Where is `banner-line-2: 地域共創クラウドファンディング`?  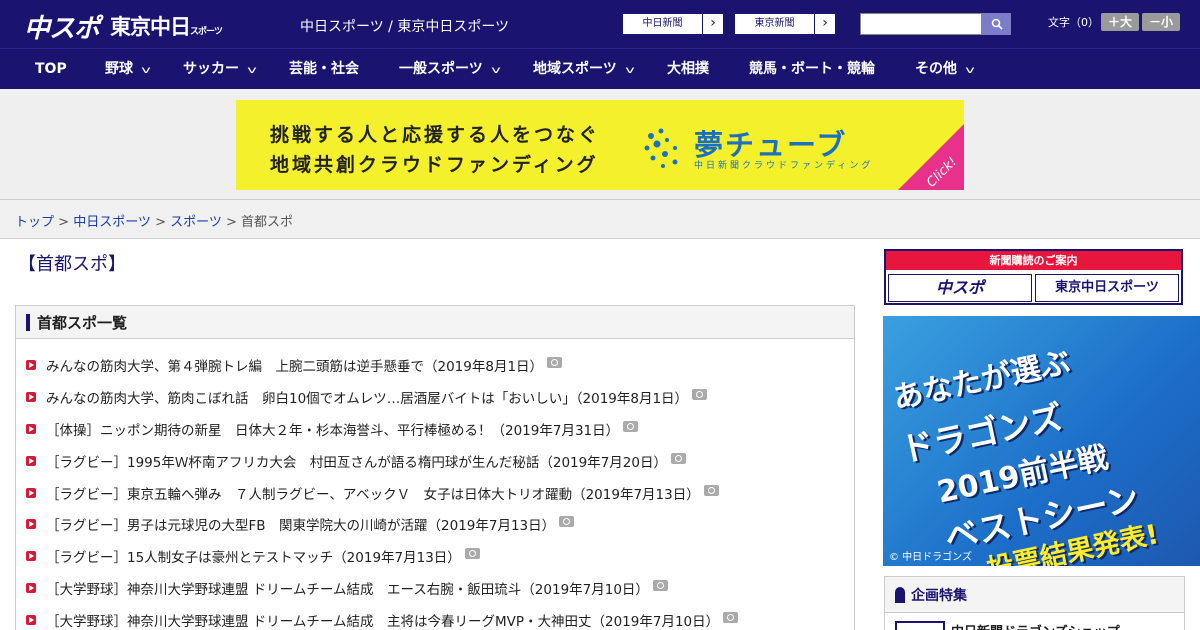 banner-line-2: 地域共創クラウドファンディング is located at coordinates (434, 165).